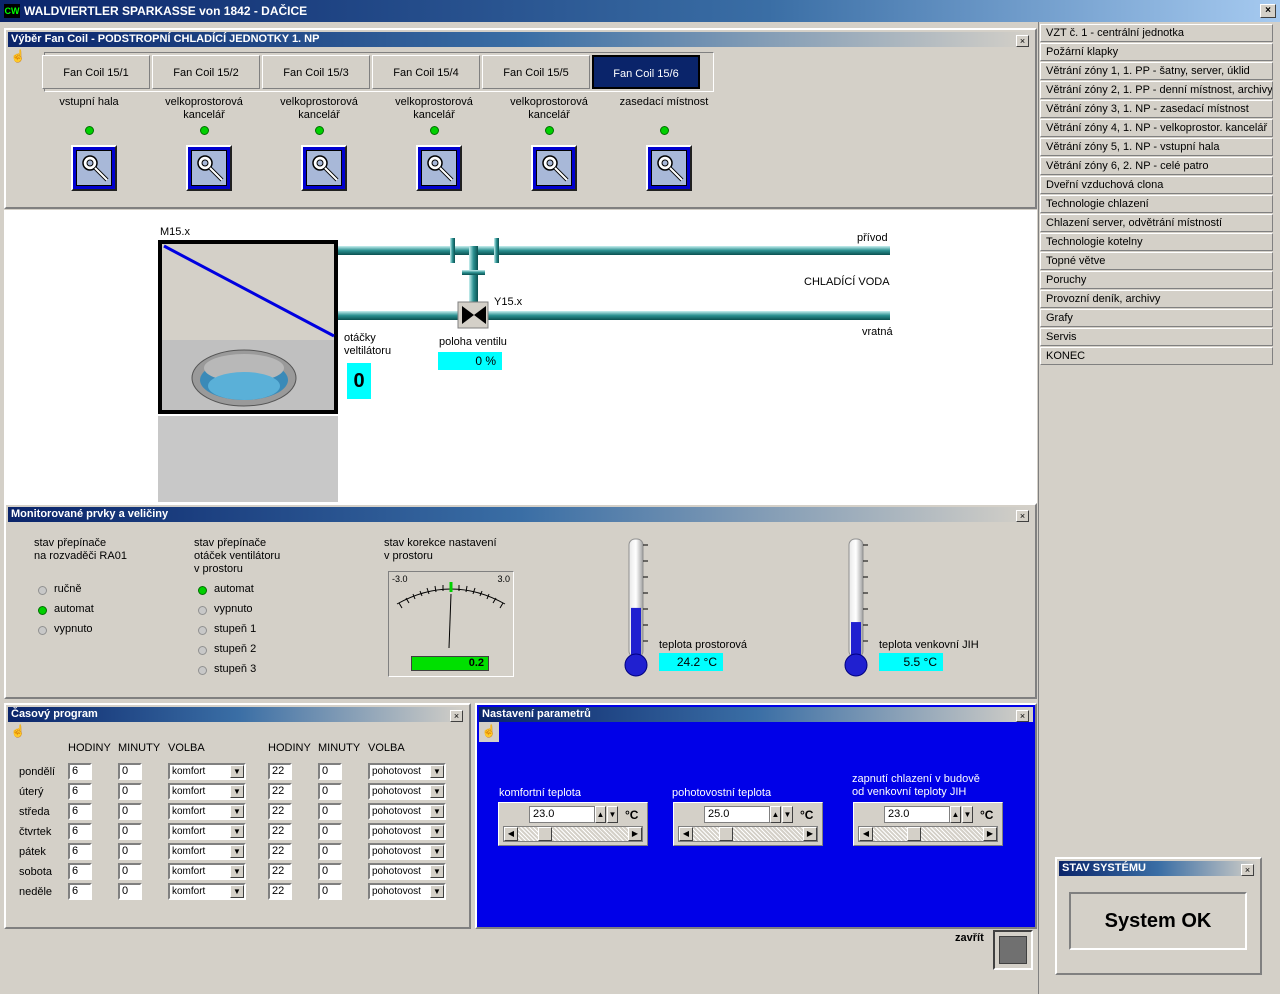  Describe the element at coordinates (1156, 204) in the screenshot. I see `menu-item: Technologie chlazení` at that location.